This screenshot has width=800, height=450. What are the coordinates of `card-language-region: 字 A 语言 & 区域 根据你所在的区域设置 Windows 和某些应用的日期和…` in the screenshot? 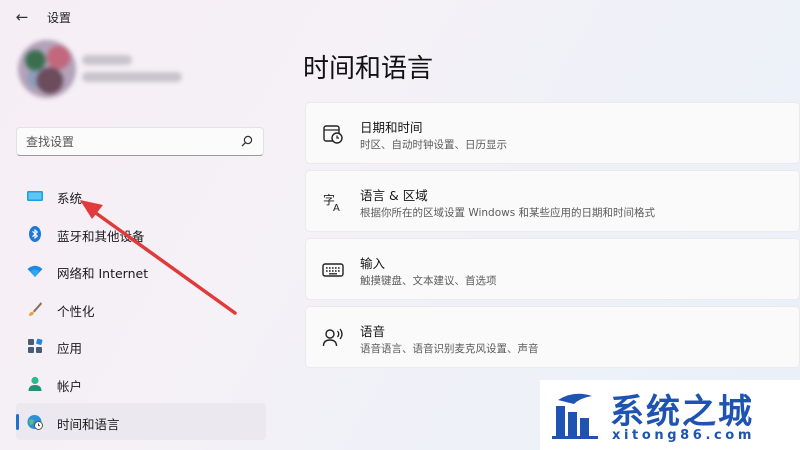 It's located at (552, 201).